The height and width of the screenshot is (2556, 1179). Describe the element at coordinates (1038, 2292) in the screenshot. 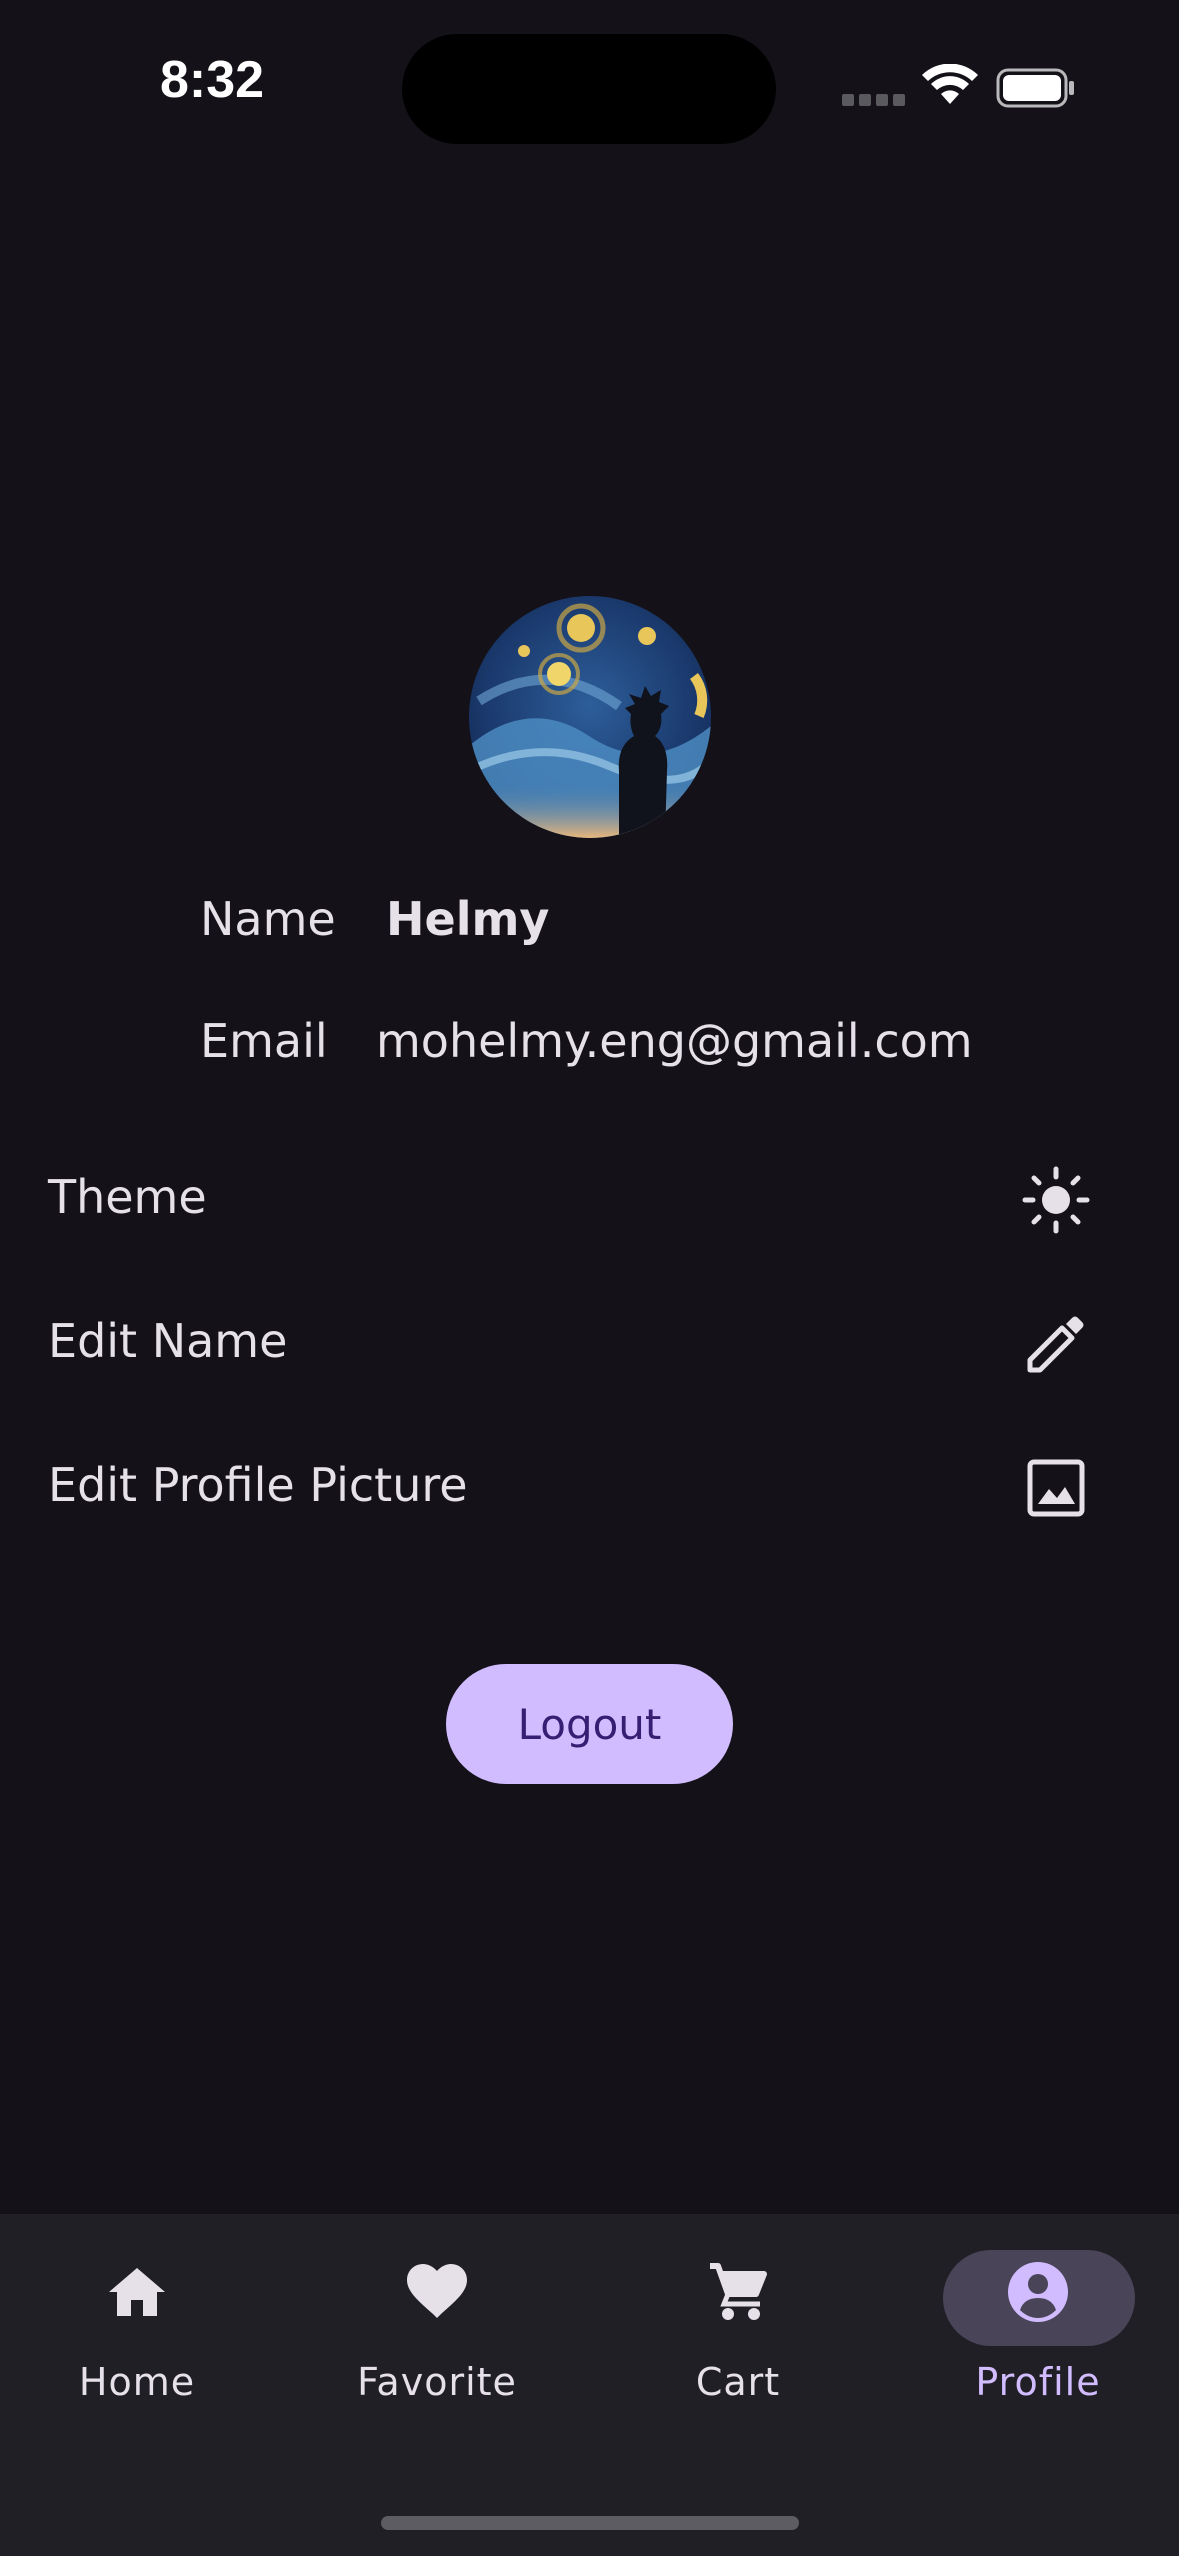

I see `account-circle-icon` at that location.